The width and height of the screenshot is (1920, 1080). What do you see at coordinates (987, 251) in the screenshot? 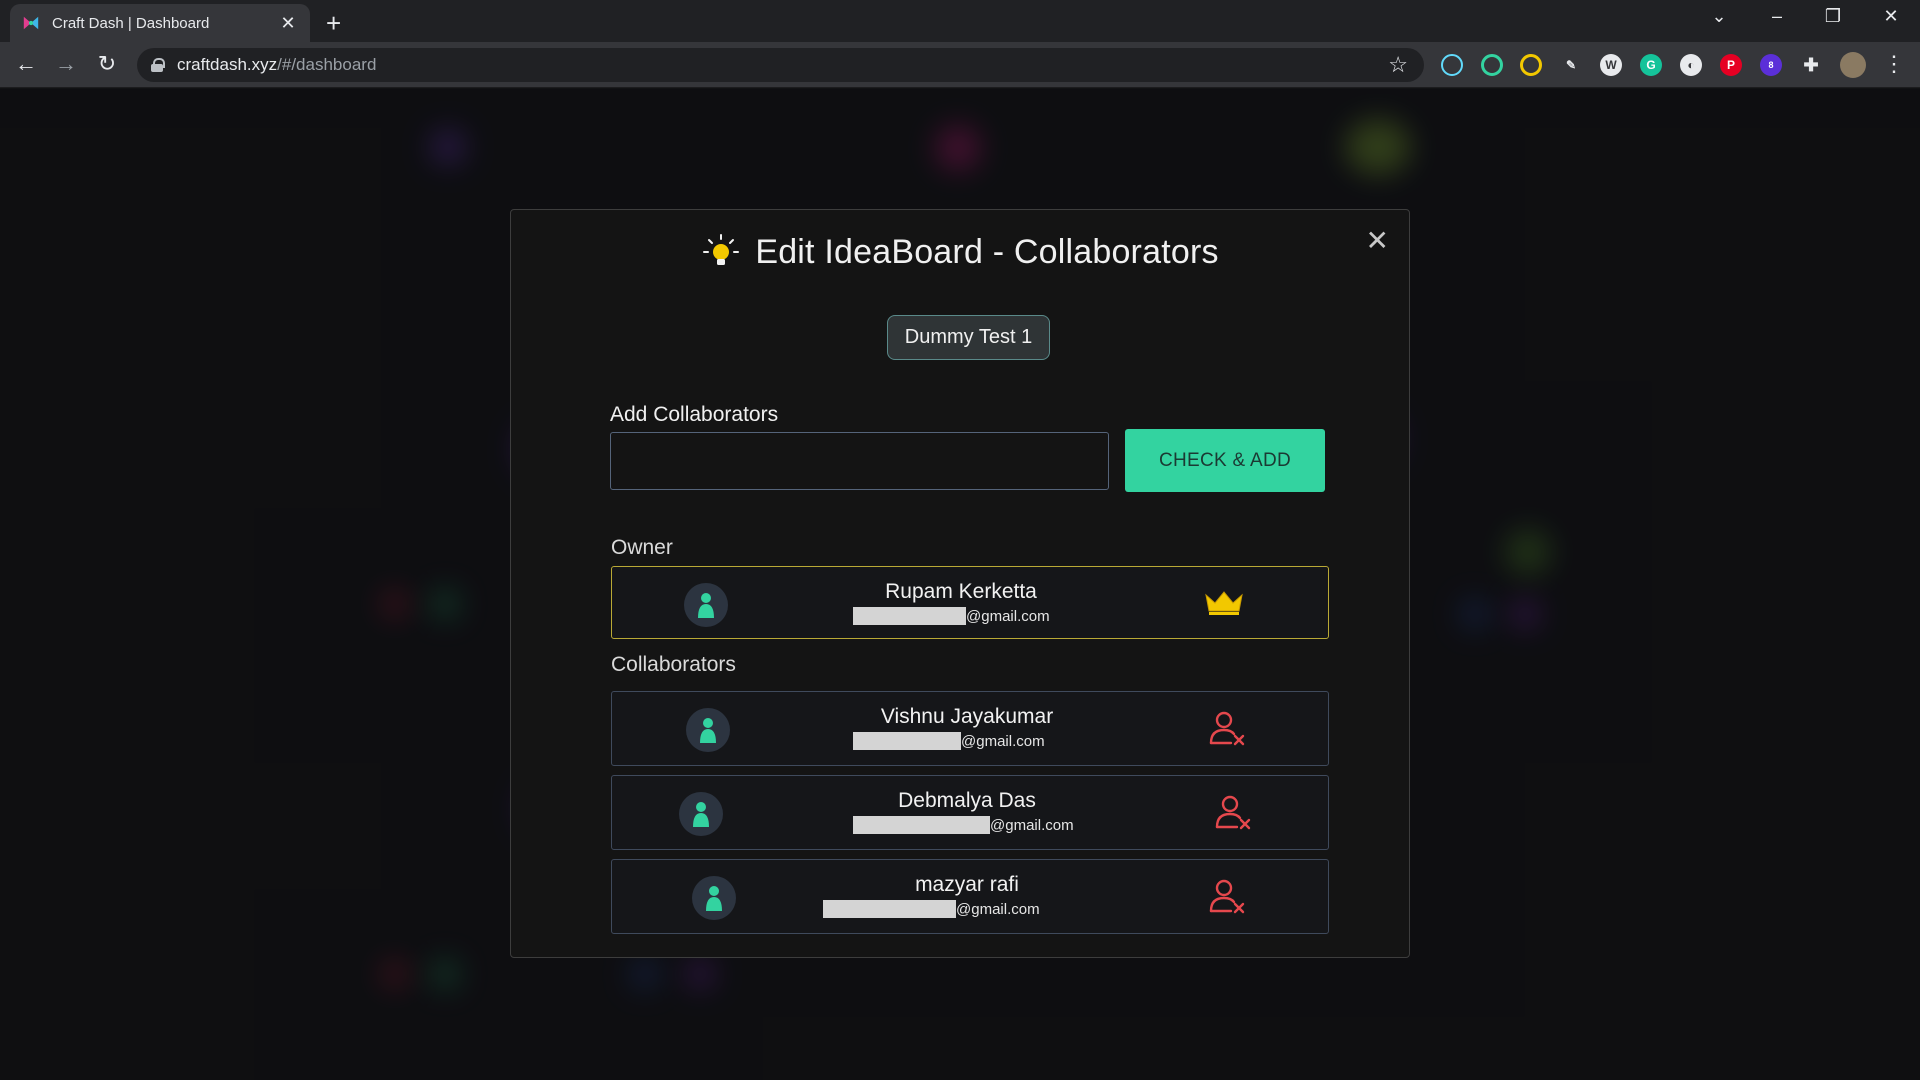
I see `modal-title: Edit IdeaBoard - Collaborators` at bounding box center [987, 251].